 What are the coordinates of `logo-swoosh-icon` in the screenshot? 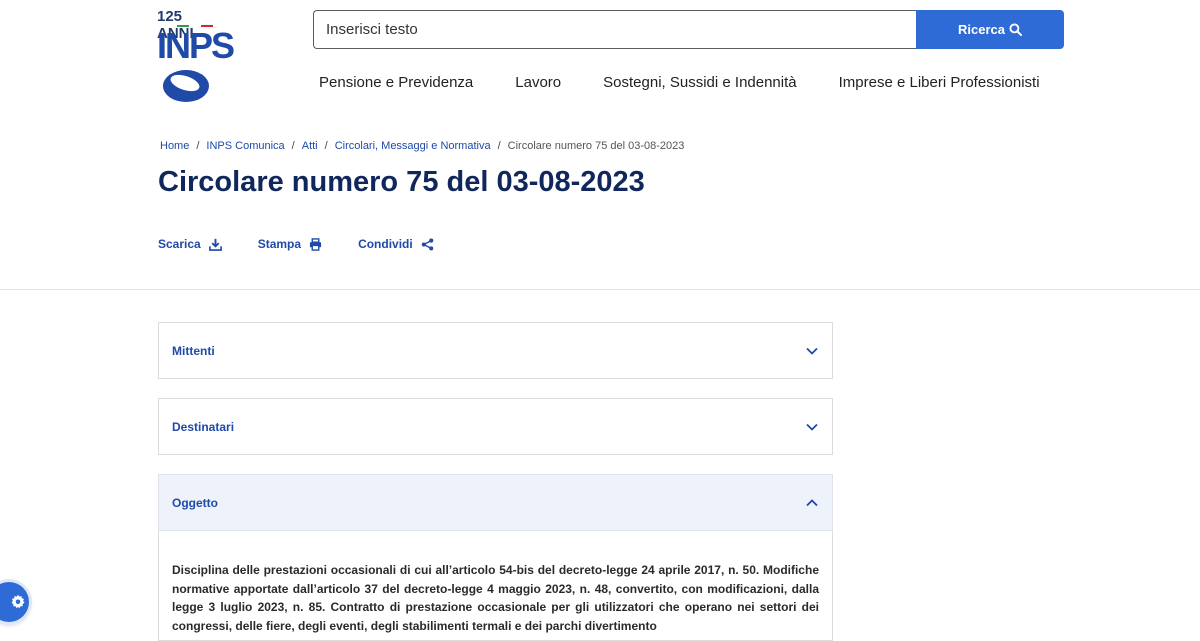 It's located at (186, 86).